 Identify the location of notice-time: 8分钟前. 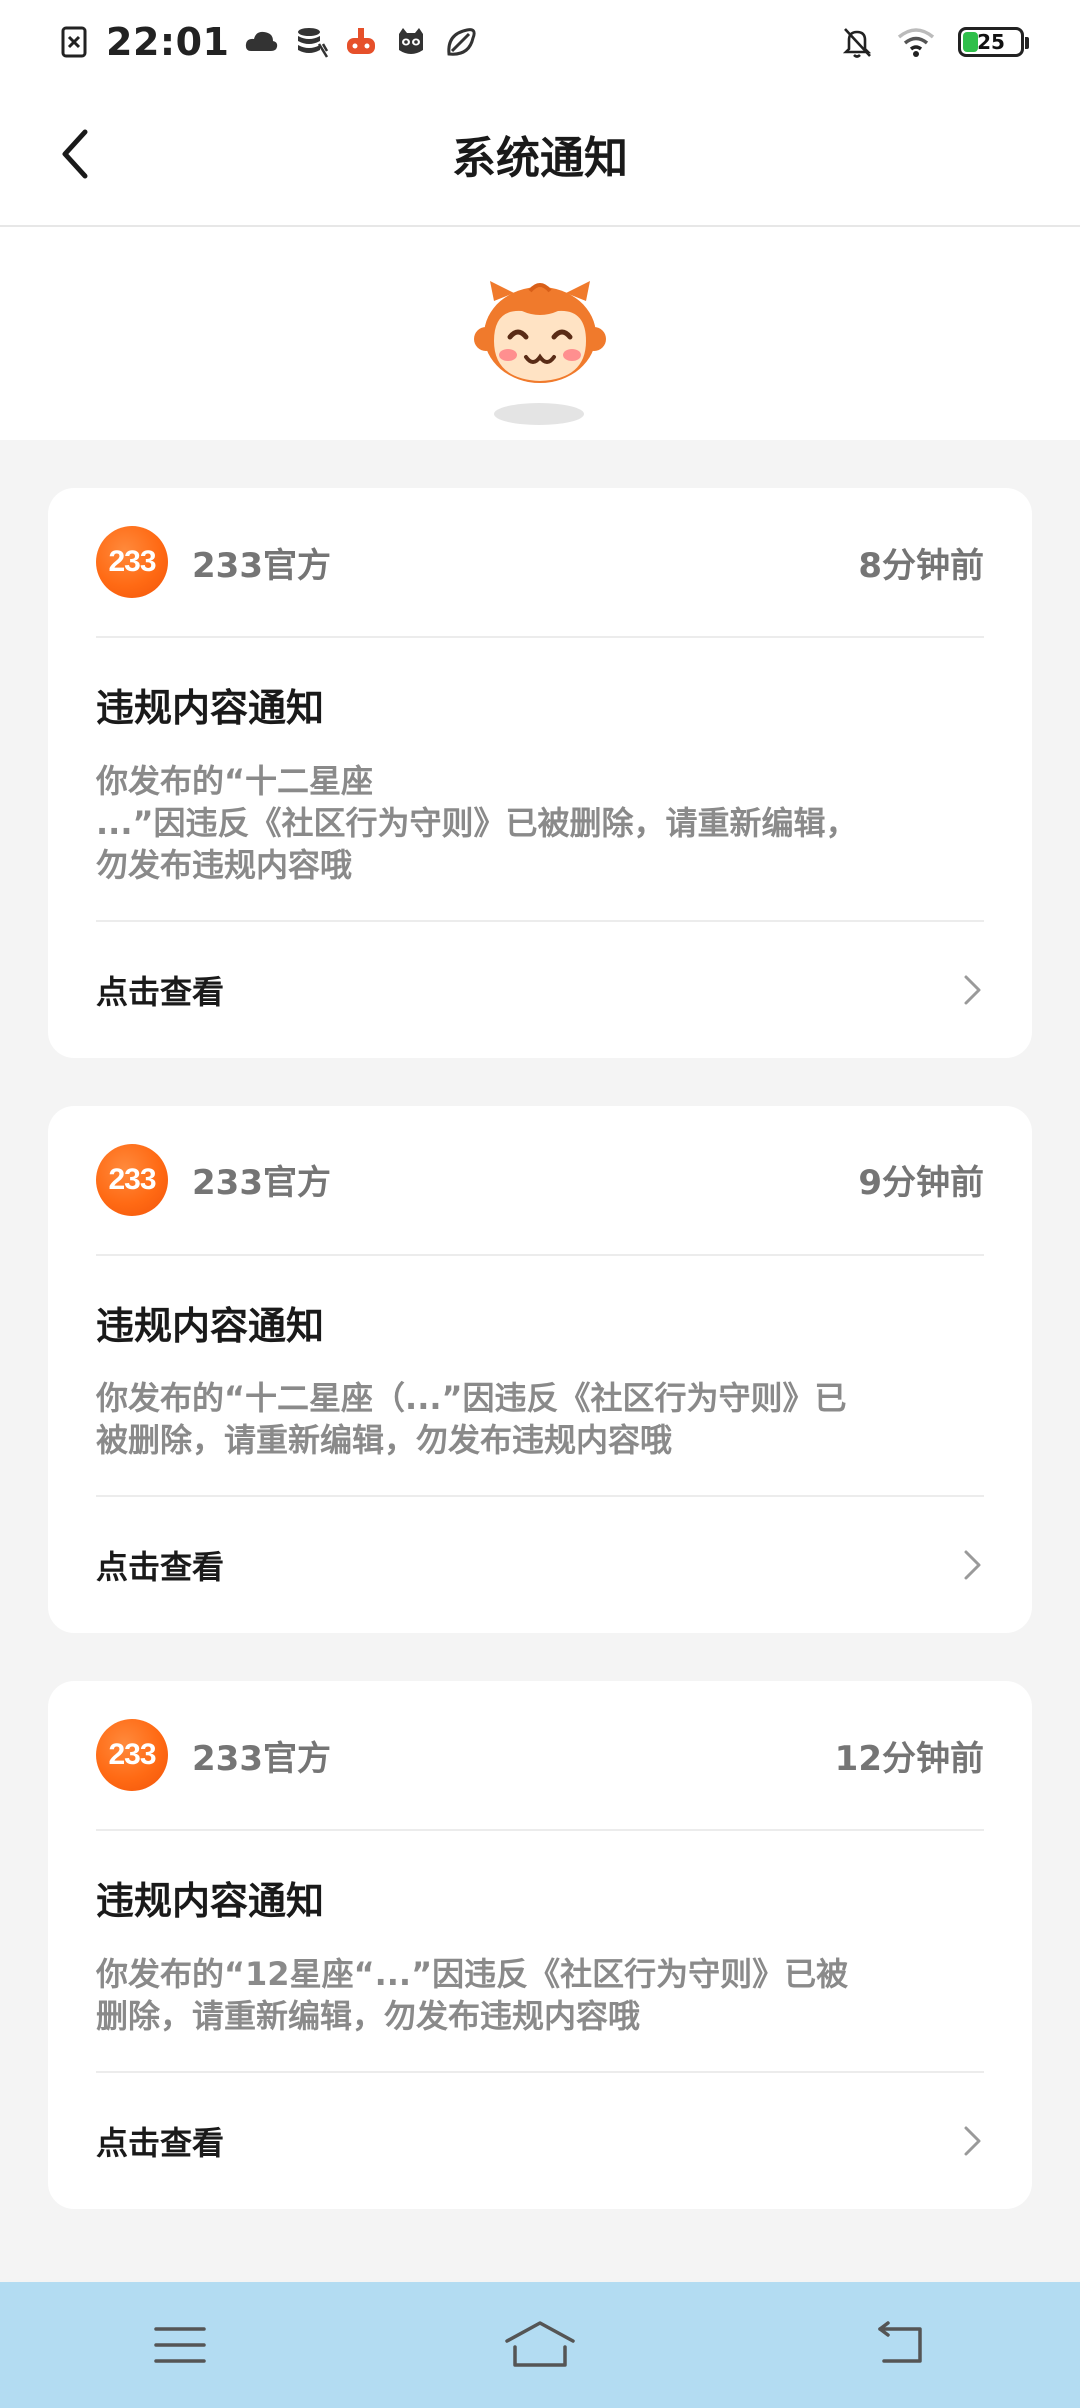
(921, 565).